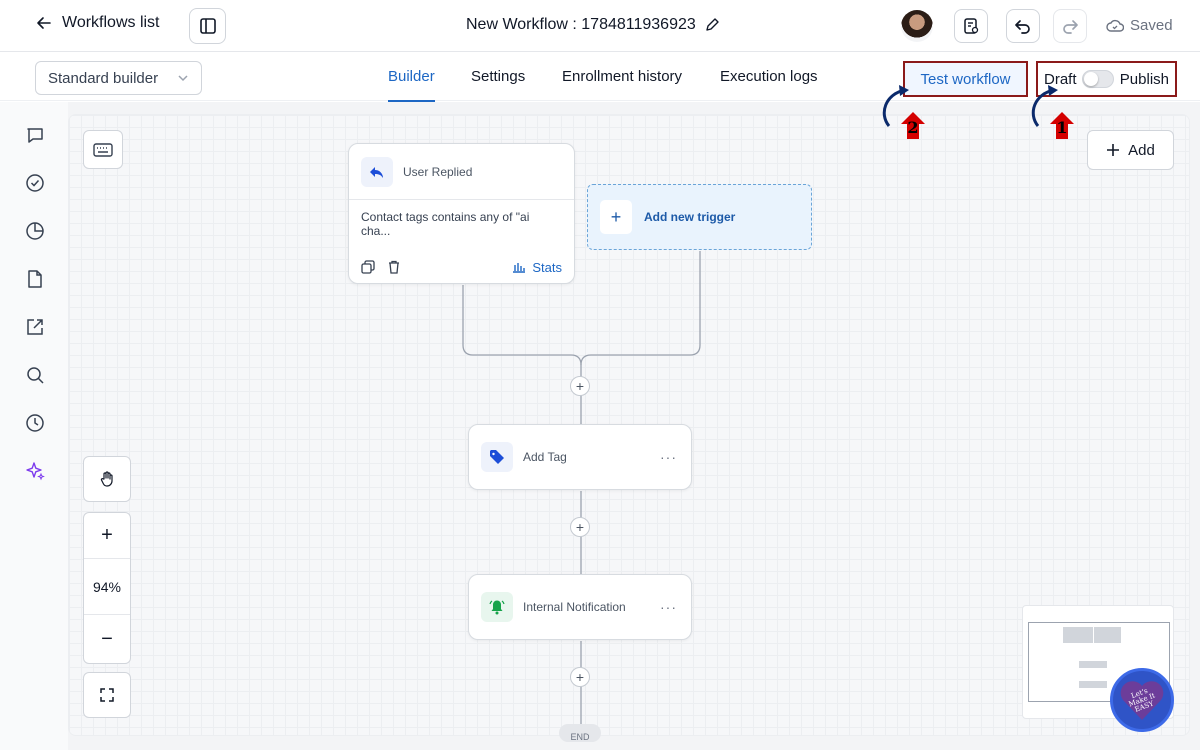  What do you see at coordinates (1144, 79) in the screenshot?
I see `publish-label: Publish` at bounding box center [1144, 79].